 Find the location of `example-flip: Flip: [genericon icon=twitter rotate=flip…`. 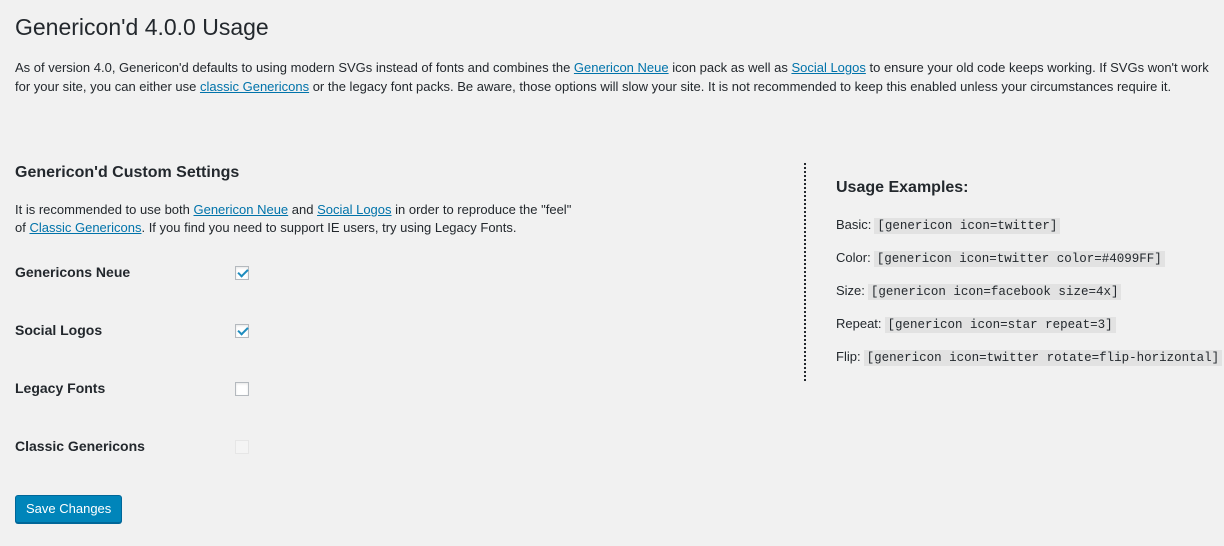

example-flip: Flip: [genericon icon=twitter rotate=flip… is located at coordinates (1029, 357).